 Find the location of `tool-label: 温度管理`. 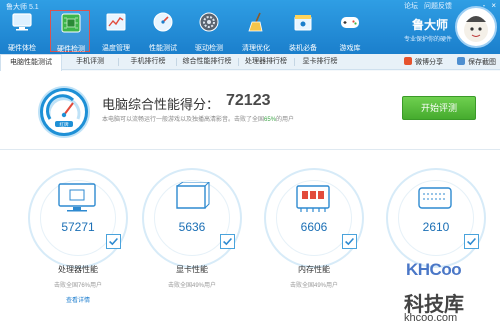

tool-label: 温度管理 is located at coordinates (116, 48).